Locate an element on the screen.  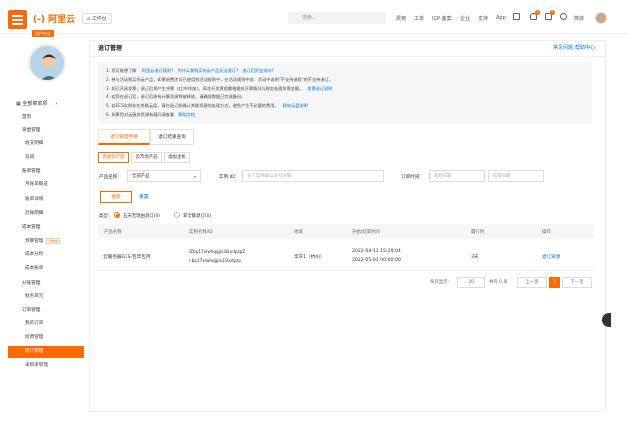
radio-five-day is located at coordinates (117, 215).